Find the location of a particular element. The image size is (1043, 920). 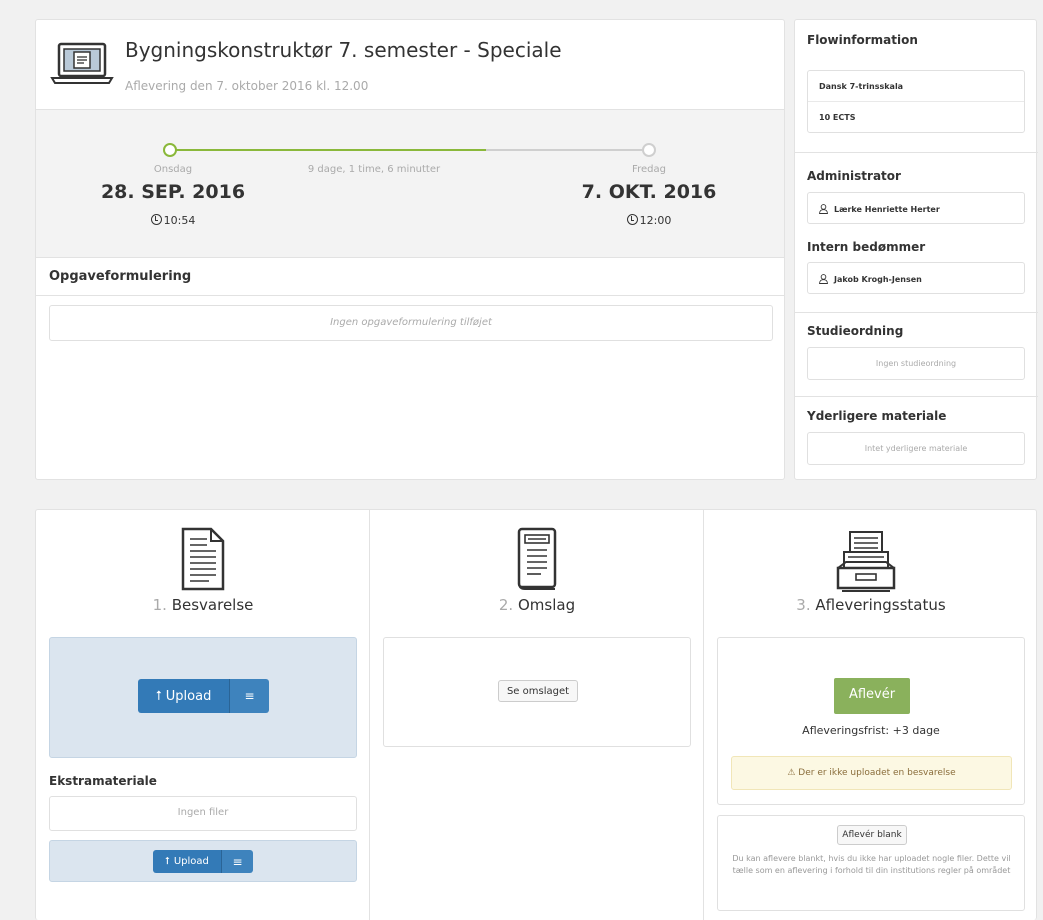

step-label: Afleveringsstatus is located at coordinates (880, 605).